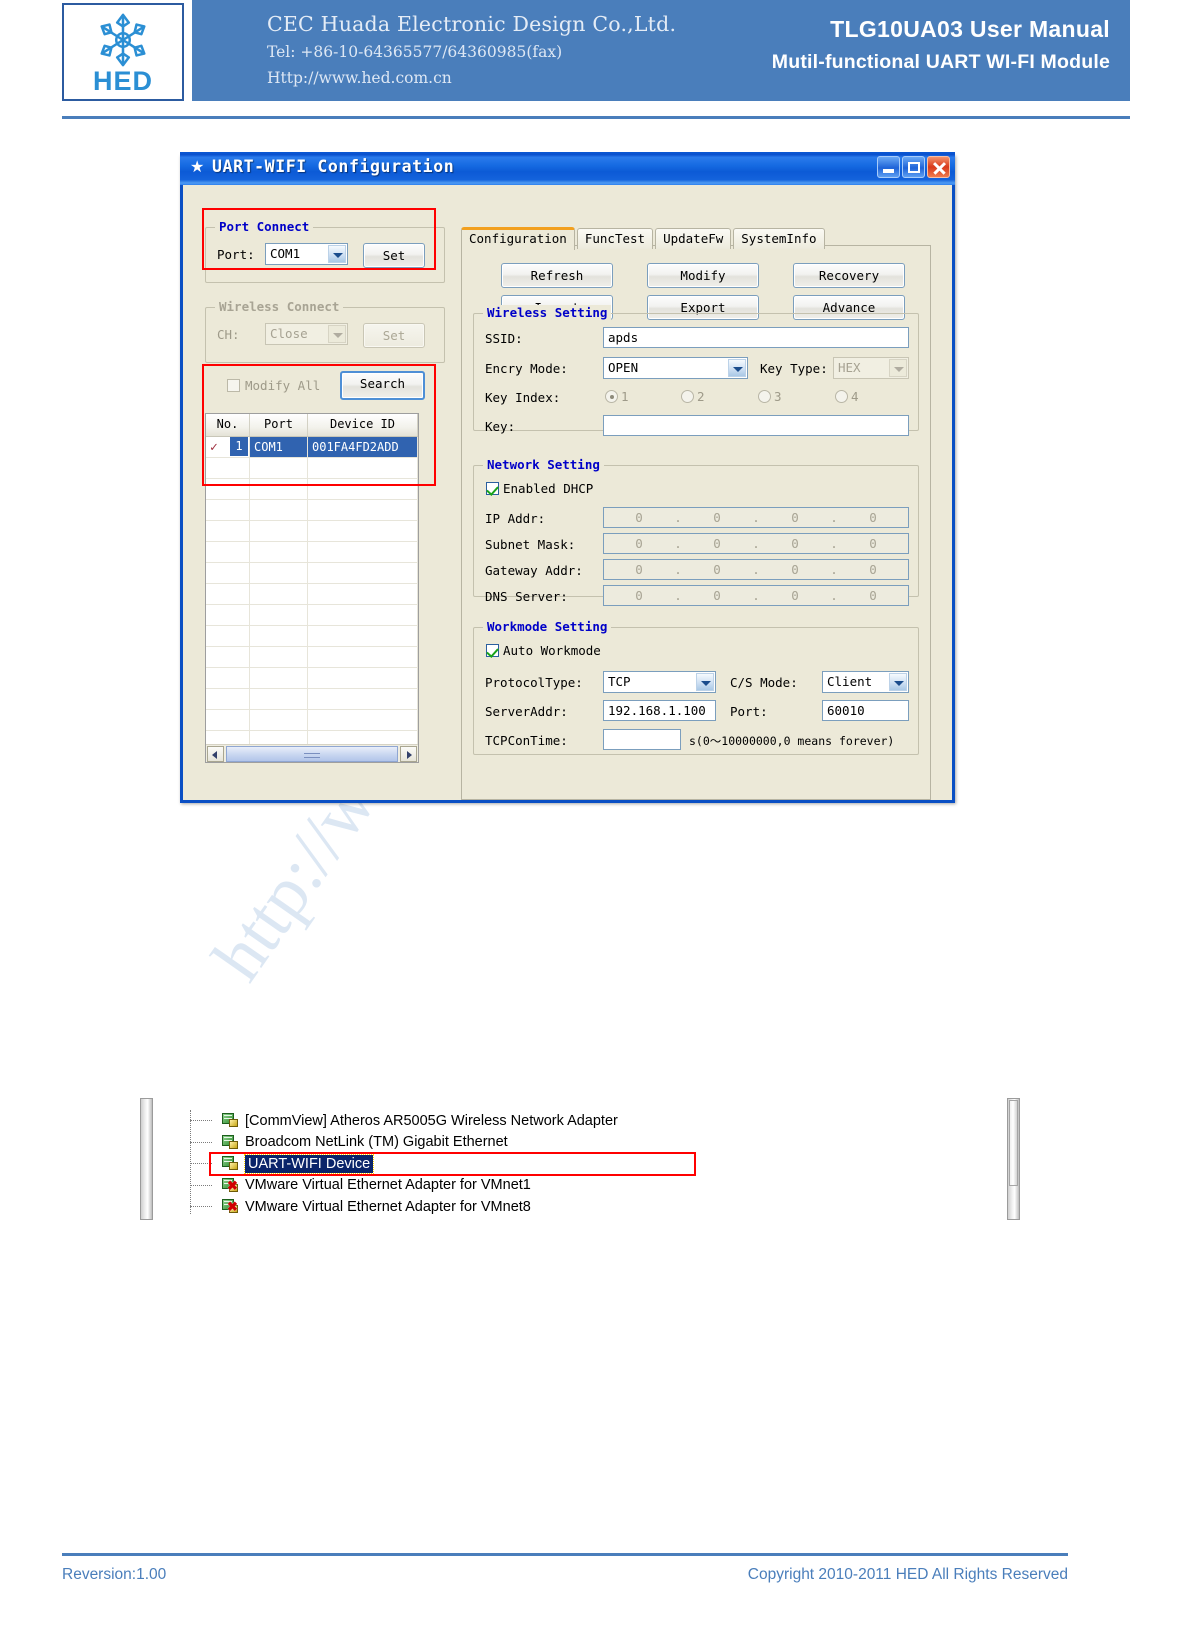  What do you see at coordinates (779, 238) in the screenshot?
I see `tab-systeminfo: SystemInfo` at bounding box center [779, 238].